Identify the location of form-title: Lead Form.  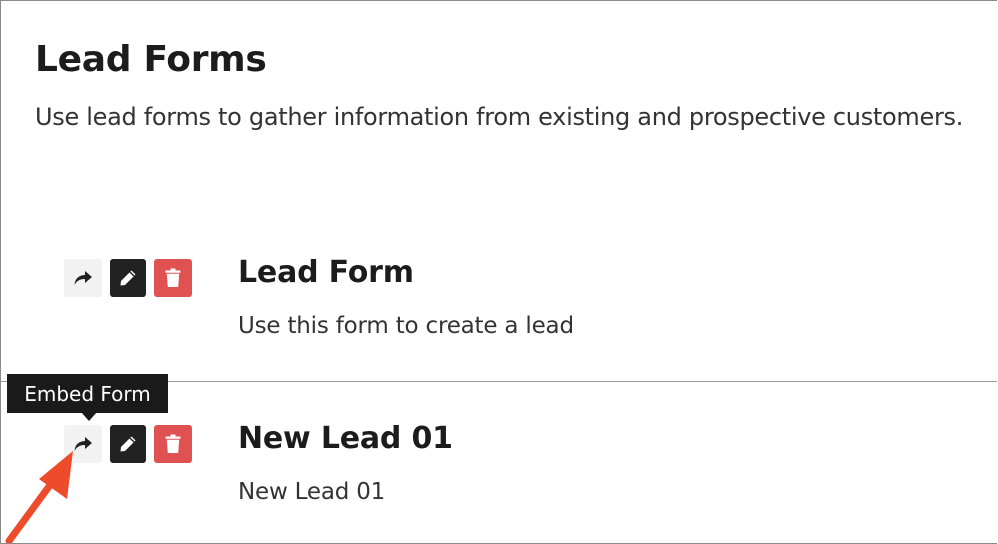
(326, 272).